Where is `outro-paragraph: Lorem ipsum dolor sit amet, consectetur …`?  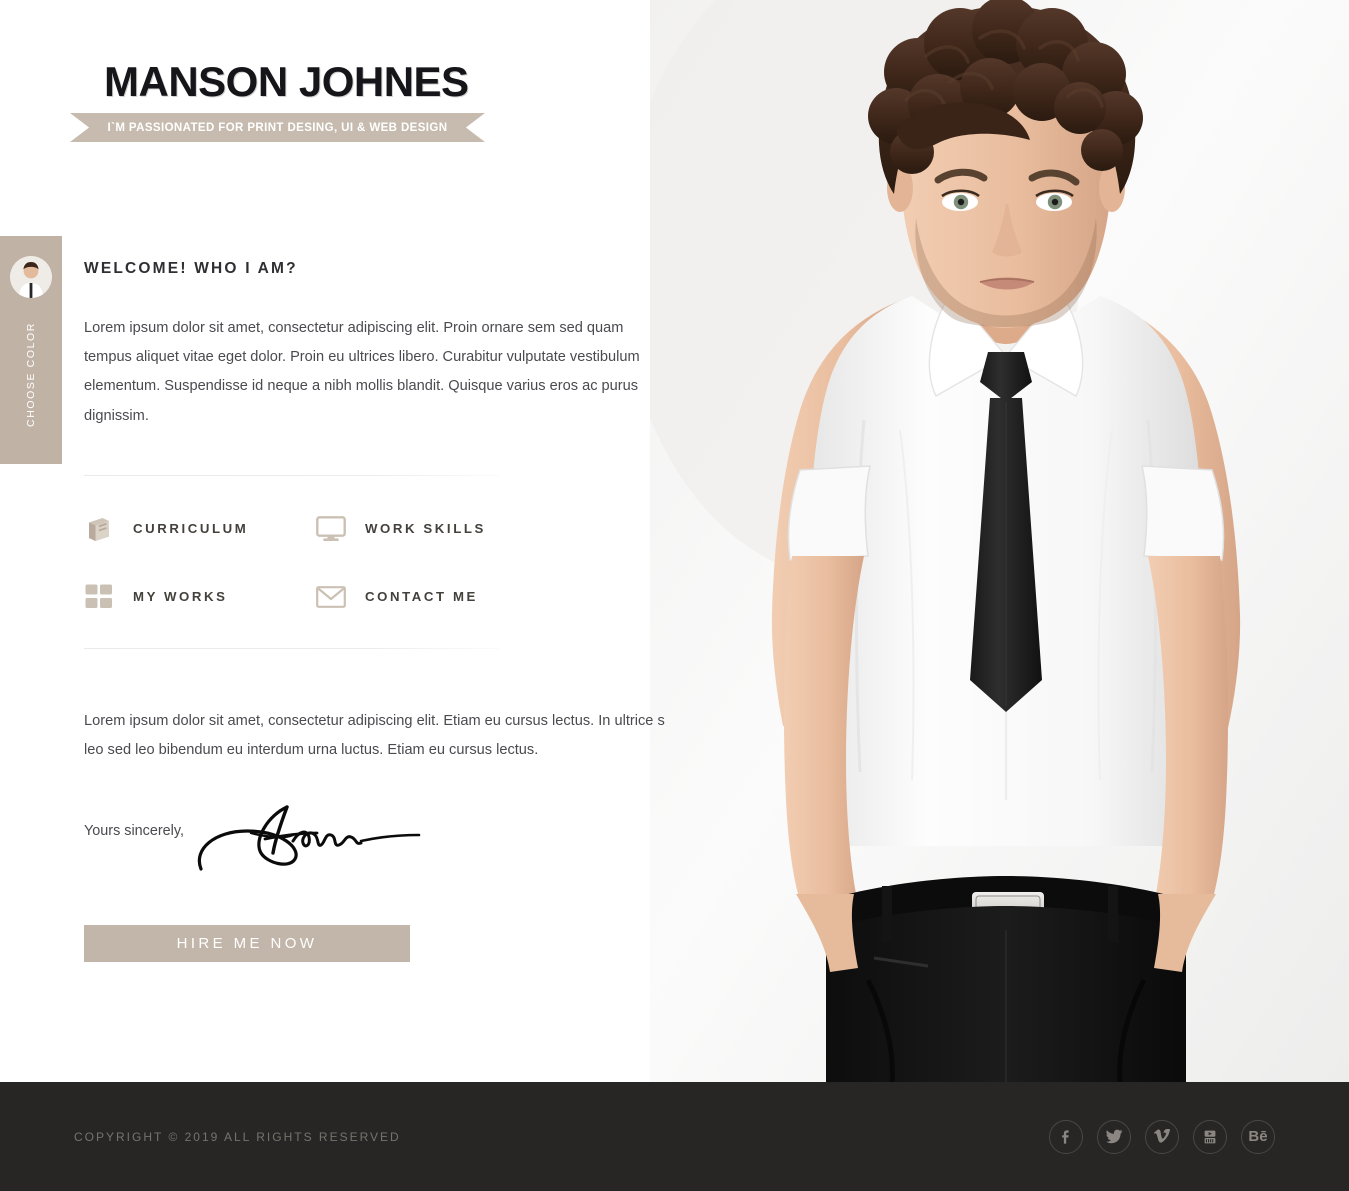
outro-paragraph: Lorem ipsum dolor sit amet, consectetur … is located at coordinates (374, 735).